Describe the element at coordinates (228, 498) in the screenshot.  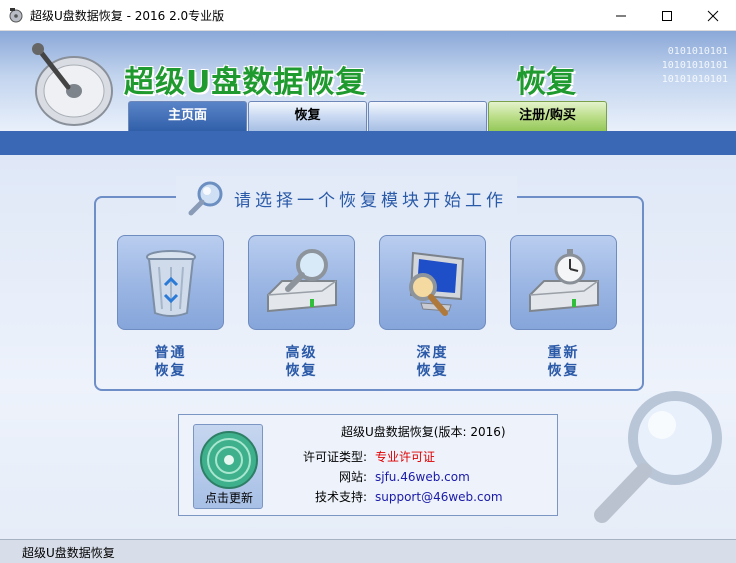
I see `update-label: 点击更新` at that location.